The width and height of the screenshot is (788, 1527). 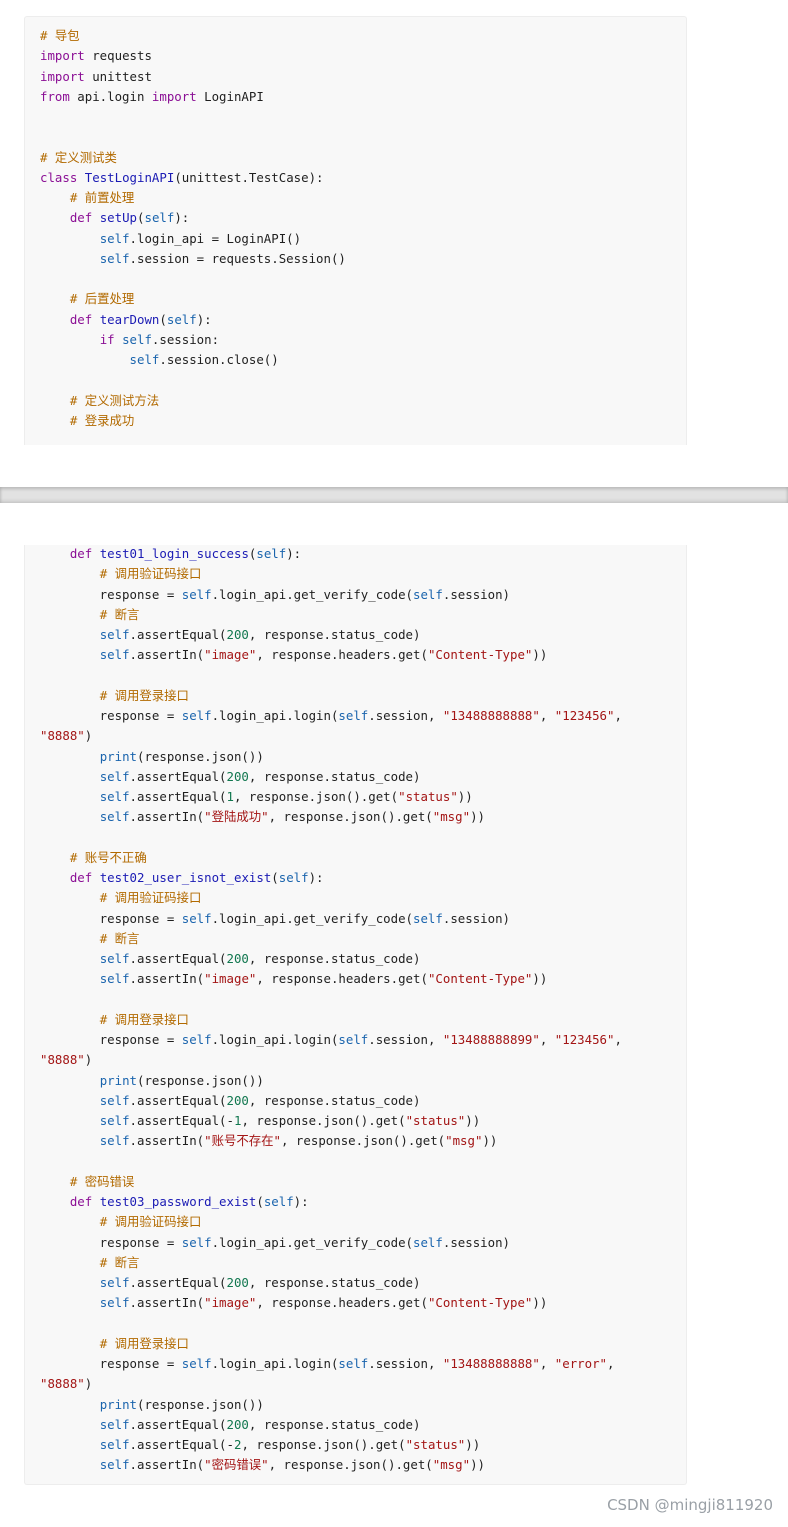 I want to click on code-line: self.session.close(), so click(x=204, y=359).